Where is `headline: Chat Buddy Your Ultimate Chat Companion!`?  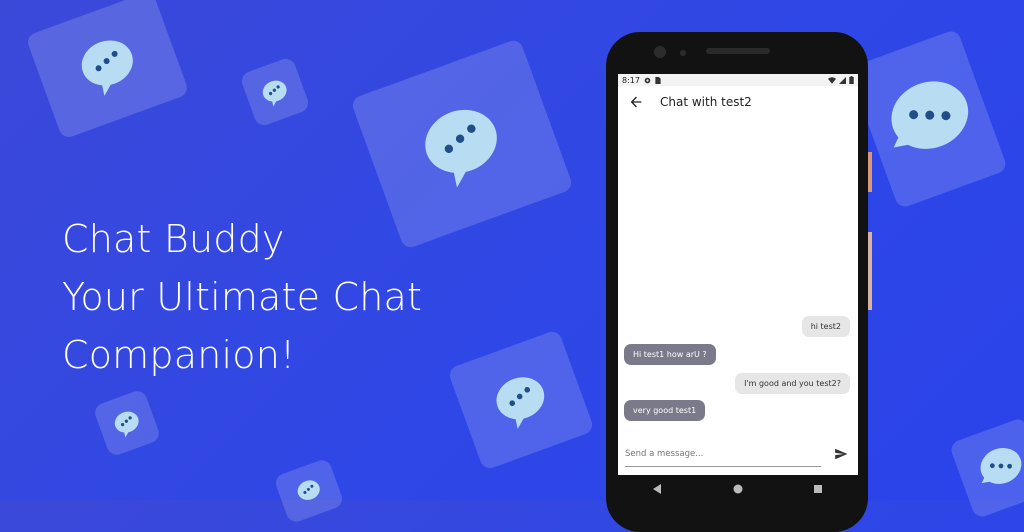
headline: Chat Buddy Your Ultimate Chat Companion! is located at coordinates (242, 297).